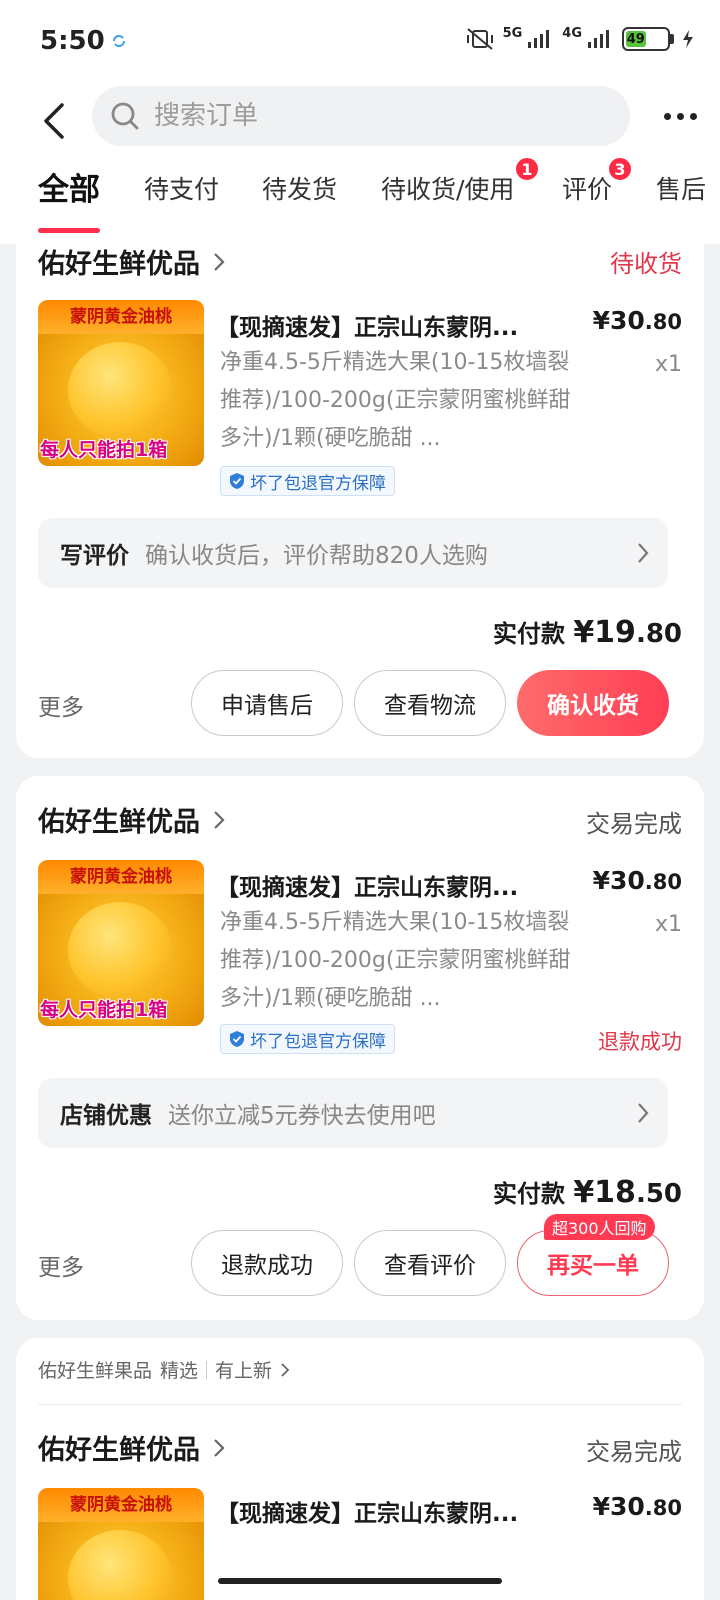  I want to click on divider, so click(360, 1404).